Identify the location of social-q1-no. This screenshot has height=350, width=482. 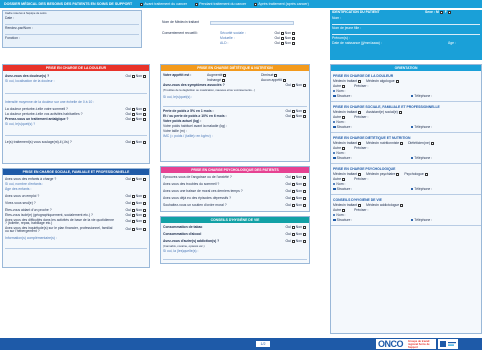
(144, 179).